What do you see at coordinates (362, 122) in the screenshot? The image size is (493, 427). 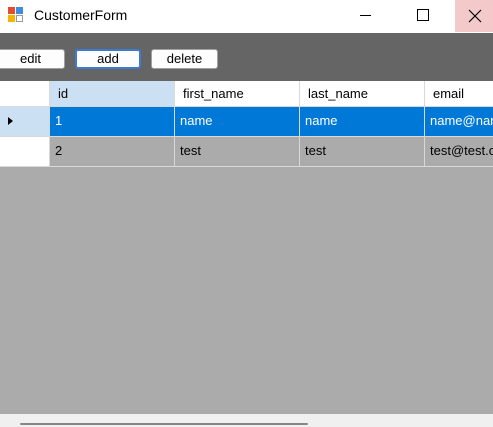 I see `cell-last-name: name` at bounding box center [362, 122].